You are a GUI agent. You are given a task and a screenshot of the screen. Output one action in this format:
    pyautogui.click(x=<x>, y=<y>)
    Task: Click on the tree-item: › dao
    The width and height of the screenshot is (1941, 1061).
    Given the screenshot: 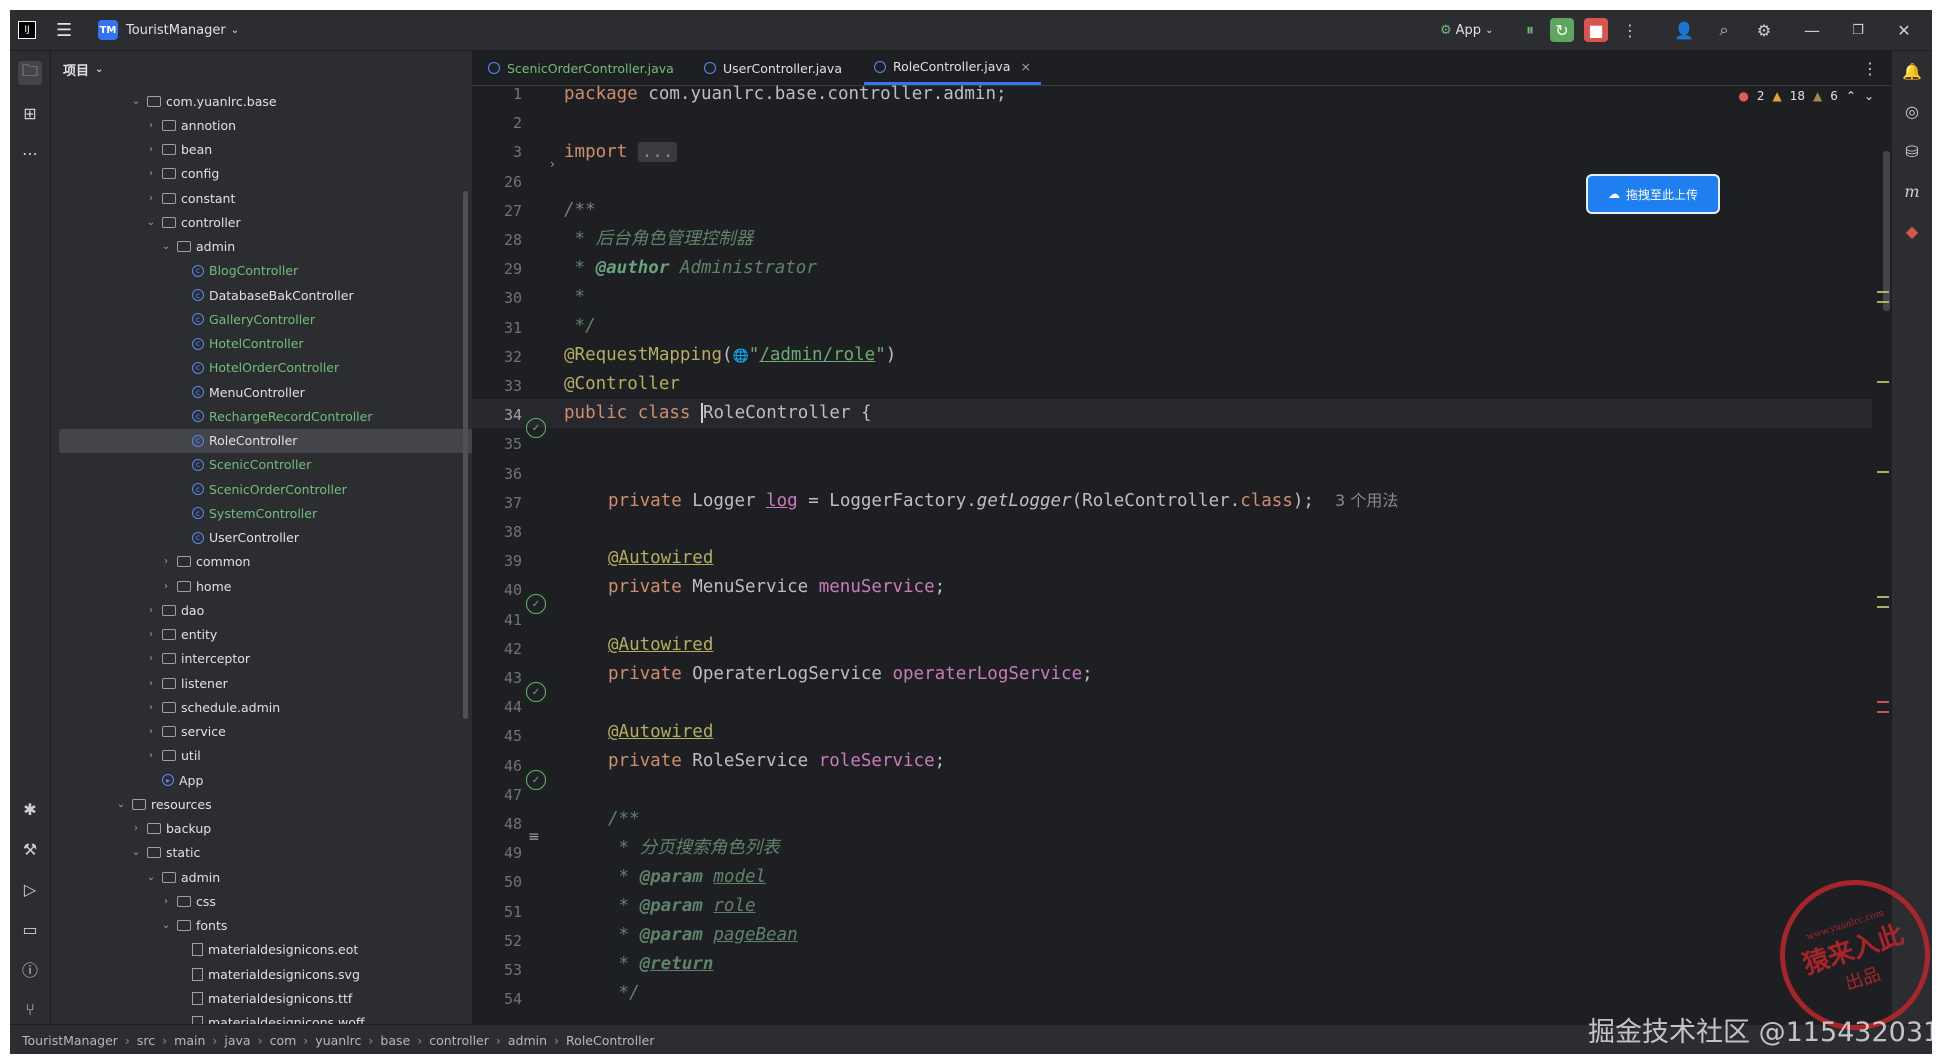 What is the action you would take?
    pyautogui.click(x=265, y=610)
    